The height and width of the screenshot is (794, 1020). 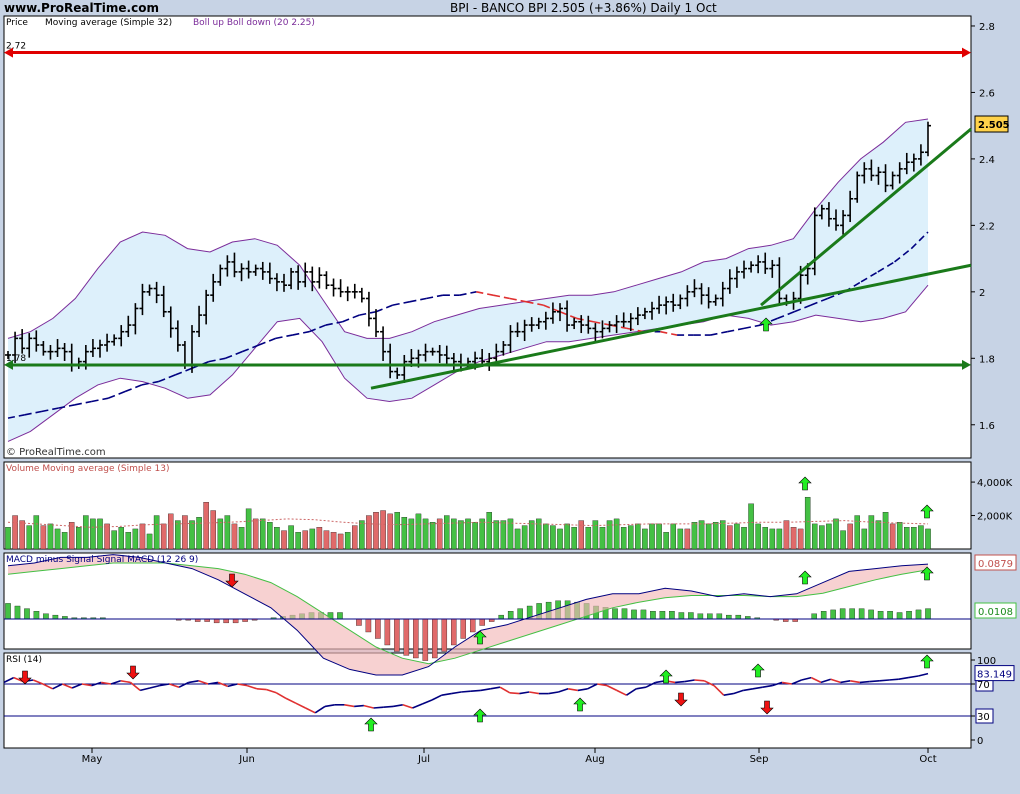 I want to click on price-axis-label: 2.2, so click(x=987, y=226).